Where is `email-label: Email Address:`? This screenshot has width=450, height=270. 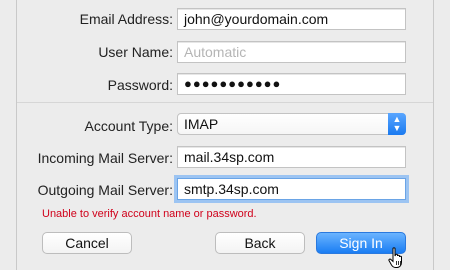
email-label: Email Address: is located at coordinates (126, 19).